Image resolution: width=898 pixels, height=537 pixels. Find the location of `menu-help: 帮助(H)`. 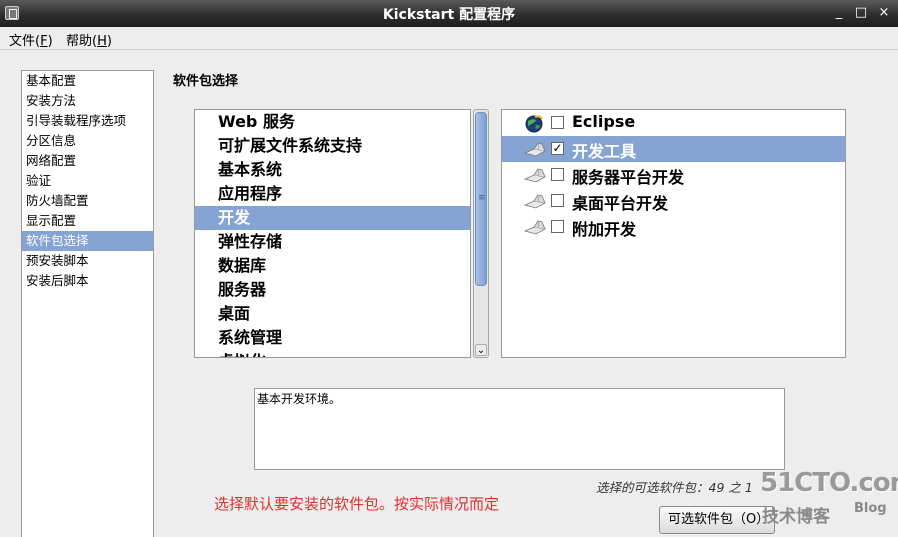

menu-help: 帮助(H) is located at coordinates (89, 39).